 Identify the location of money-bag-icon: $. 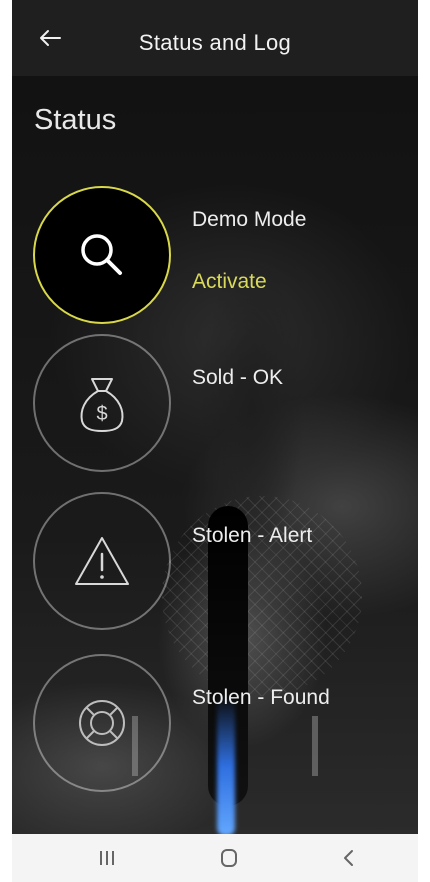
(102, 405).